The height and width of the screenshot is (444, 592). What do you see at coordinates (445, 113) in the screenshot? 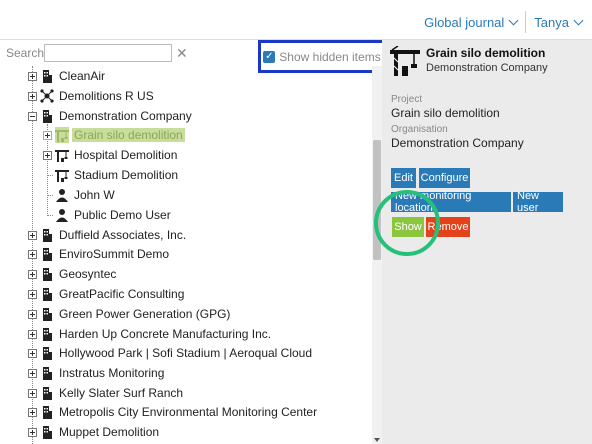
I see `project-value: Grain silo demolition` at bounding box center [445, 113].